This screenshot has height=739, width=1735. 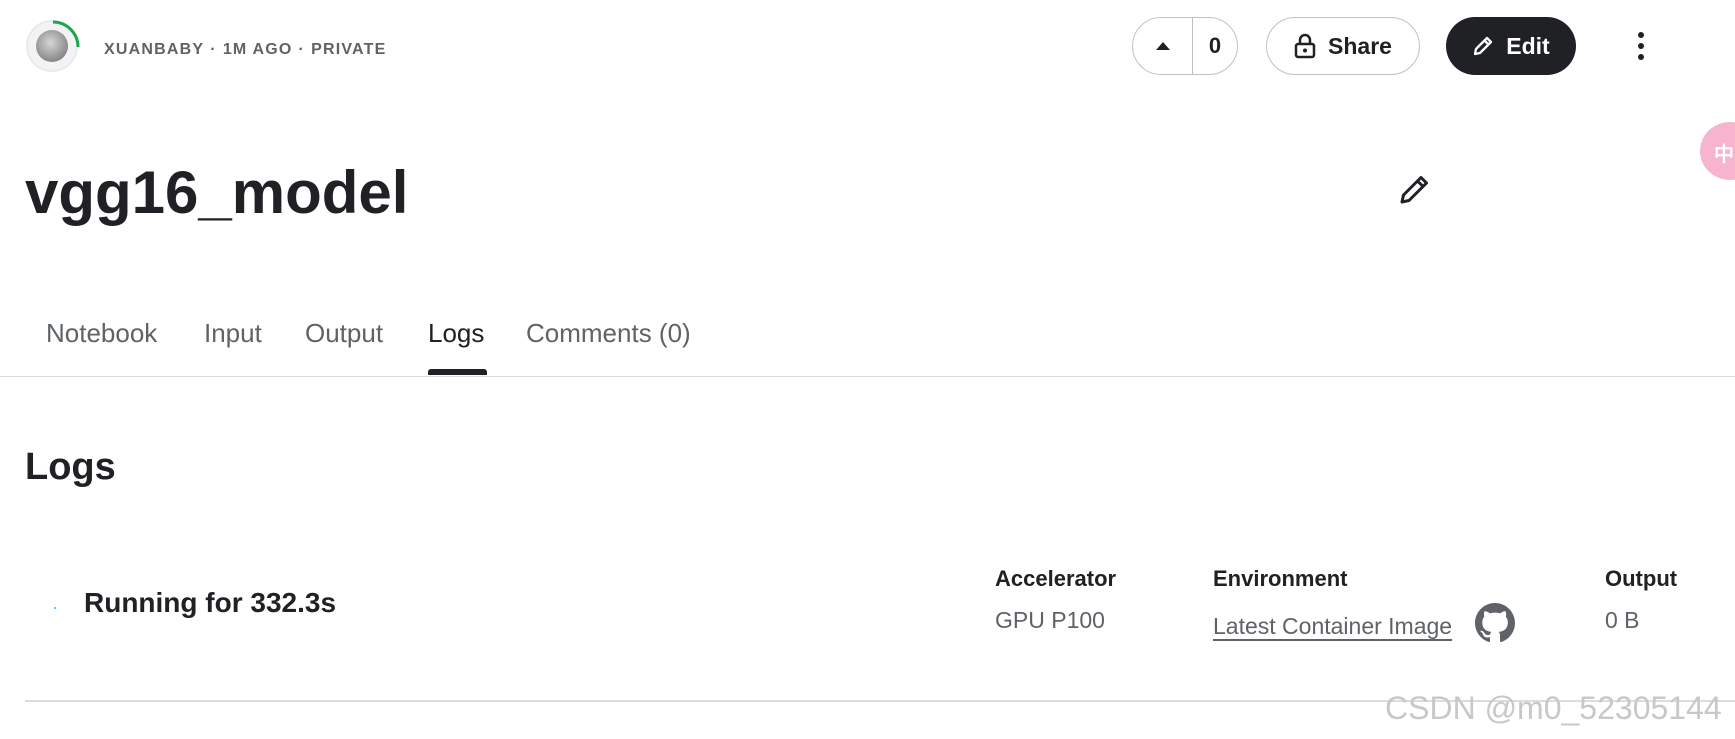 I want to click on output-value: 0 B, so click(x=1622, y=620).